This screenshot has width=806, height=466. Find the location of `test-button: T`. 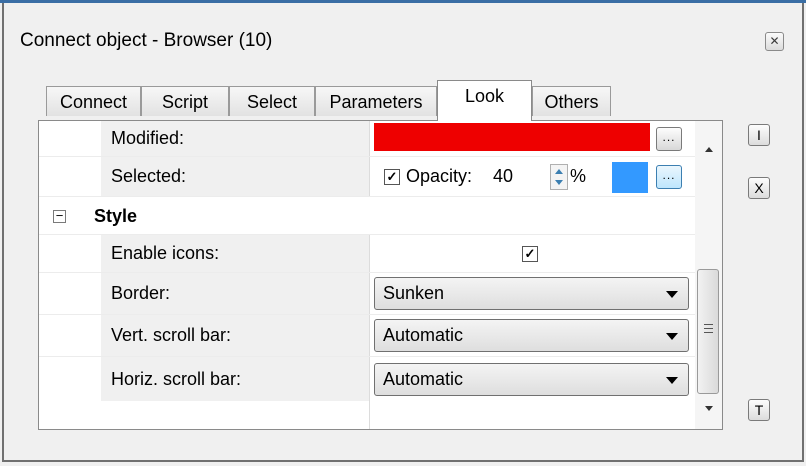

test-button: T is located at coordinates (759, 410).